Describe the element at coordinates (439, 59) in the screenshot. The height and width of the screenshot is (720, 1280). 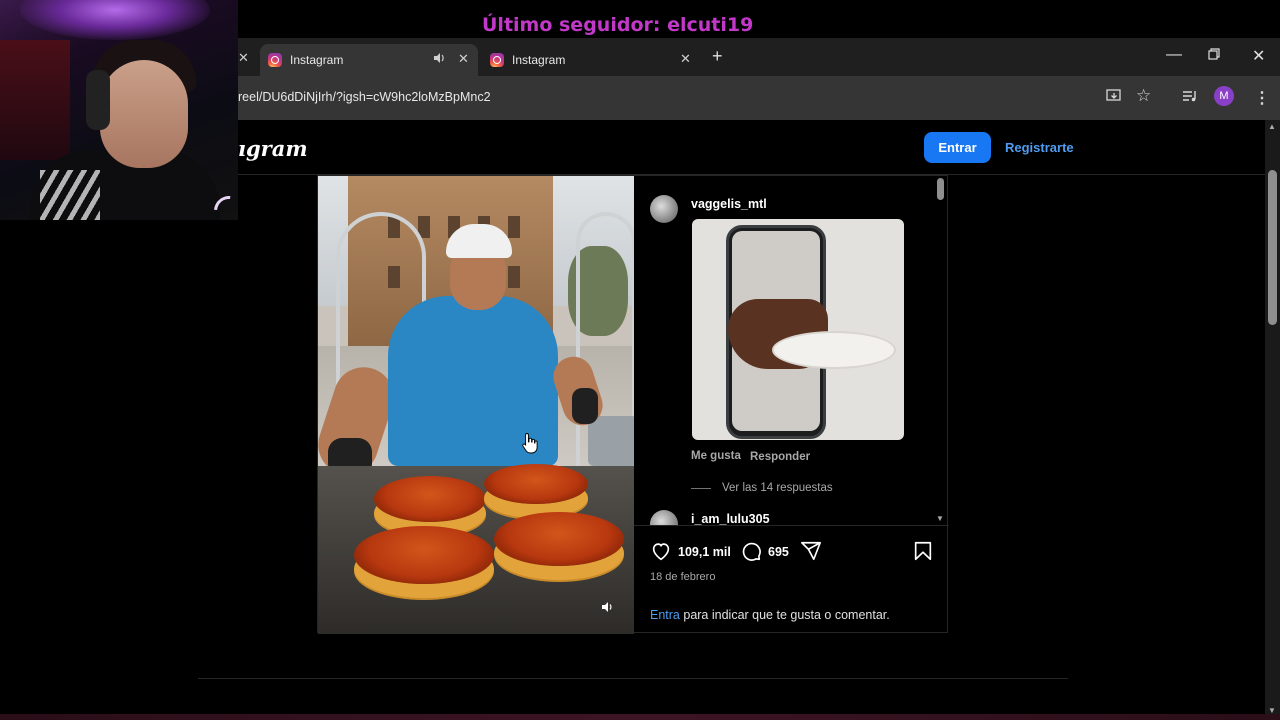
I see `speaker-icon` at that location.